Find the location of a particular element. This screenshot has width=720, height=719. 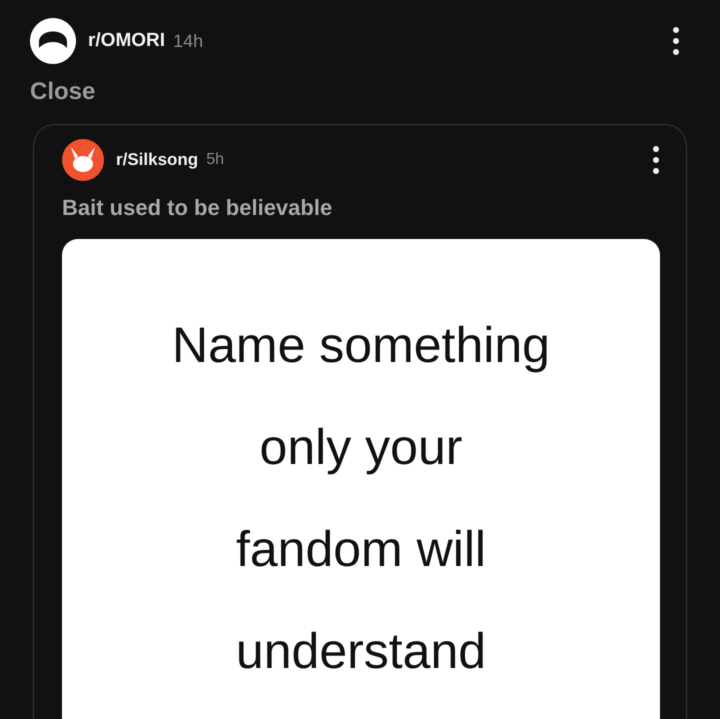

image-text-line: understand is located at coordinates (361, 651).